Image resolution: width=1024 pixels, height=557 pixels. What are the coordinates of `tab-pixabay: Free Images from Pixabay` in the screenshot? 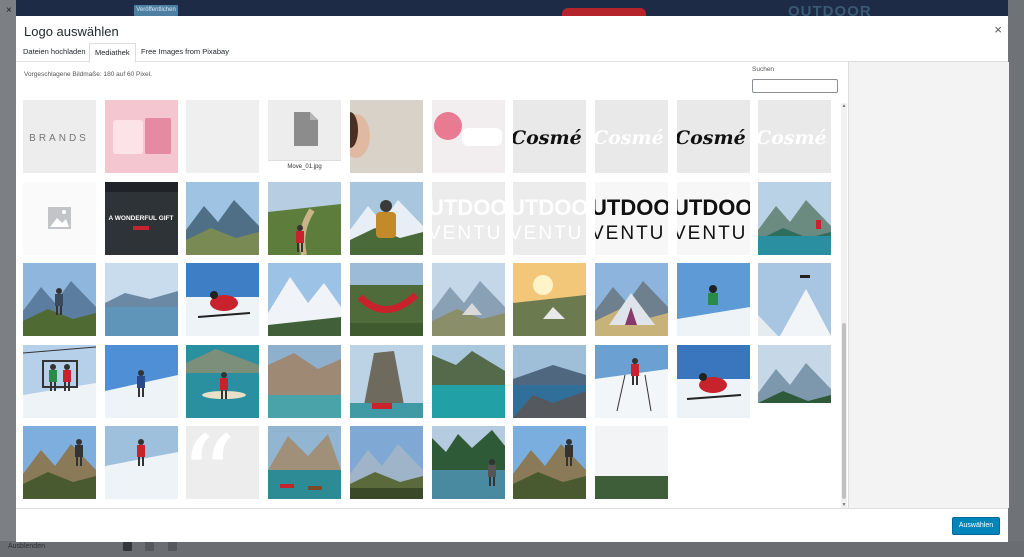 It's located at (185, 52).